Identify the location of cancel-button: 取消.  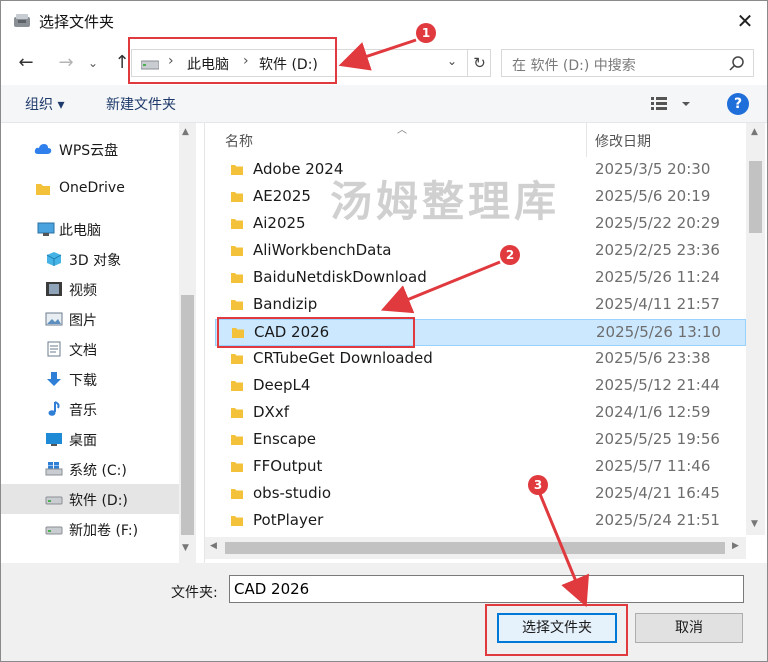
(689, 628).